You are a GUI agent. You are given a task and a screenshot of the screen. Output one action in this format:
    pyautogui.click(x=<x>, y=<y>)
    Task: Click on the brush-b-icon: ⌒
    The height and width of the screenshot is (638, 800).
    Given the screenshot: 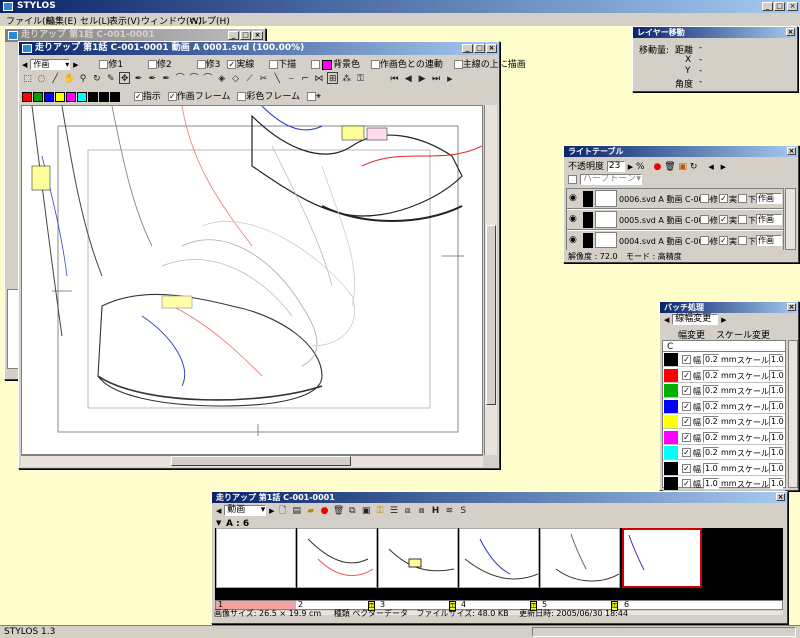 What is the action you would take?
    pyautogui.click(x=194, y=79)
    